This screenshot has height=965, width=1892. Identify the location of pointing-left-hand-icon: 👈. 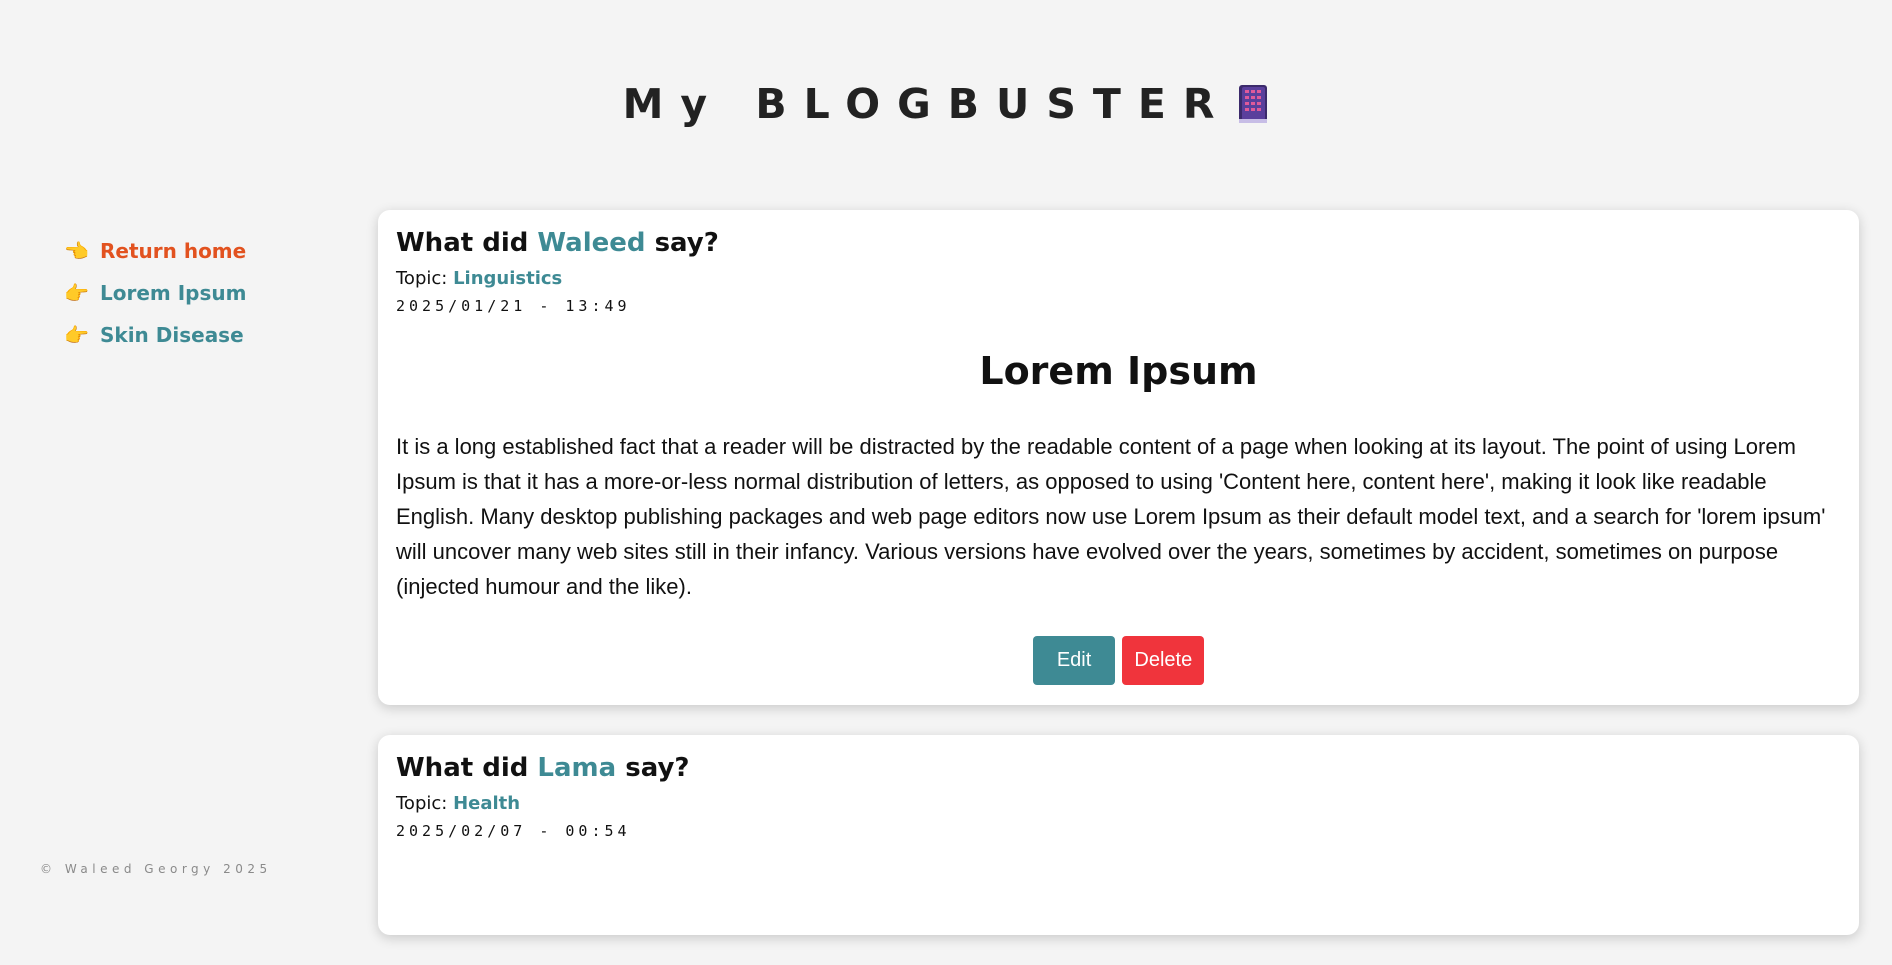
(76, 251).